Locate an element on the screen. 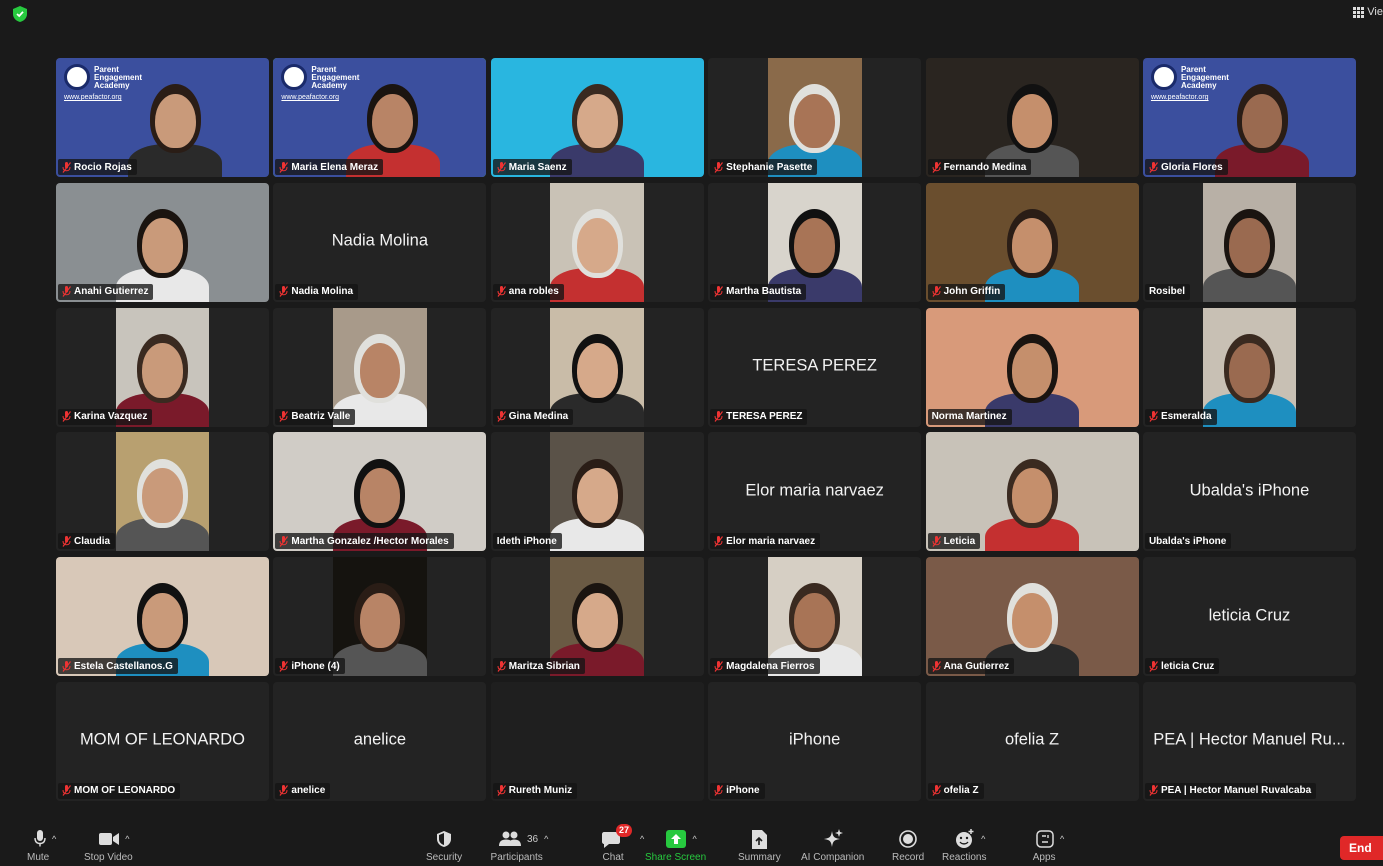 The width and height of the screenshot is (1383, 866). apps-icon is located at coordinates (1045, 839).